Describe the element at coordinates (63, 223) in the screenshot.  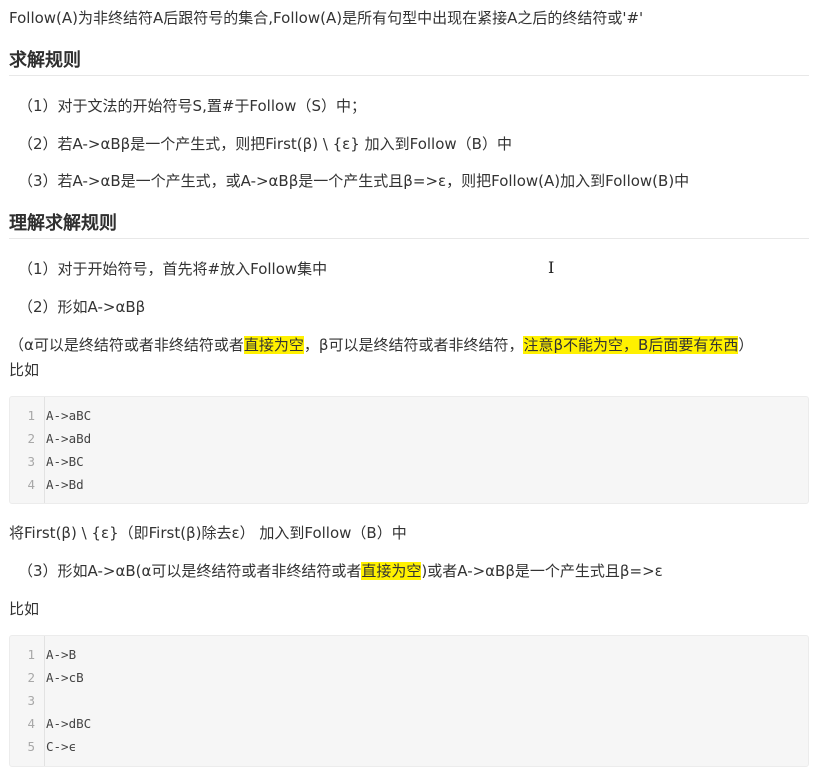
I see `section-title-understanding: 理解求解规则` at that location.